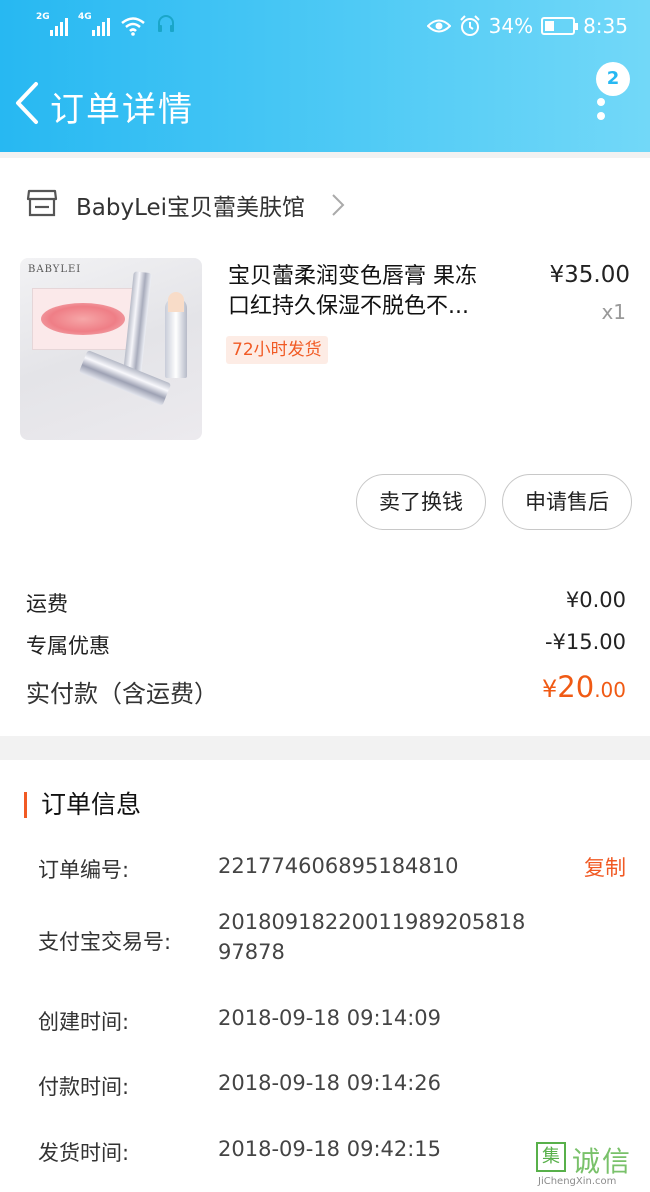 The image size is (650, 1192). What do you see at coordinates (469, 25) in the screenshot?
I see `alarm-icon` at bounding box center [469, 25].